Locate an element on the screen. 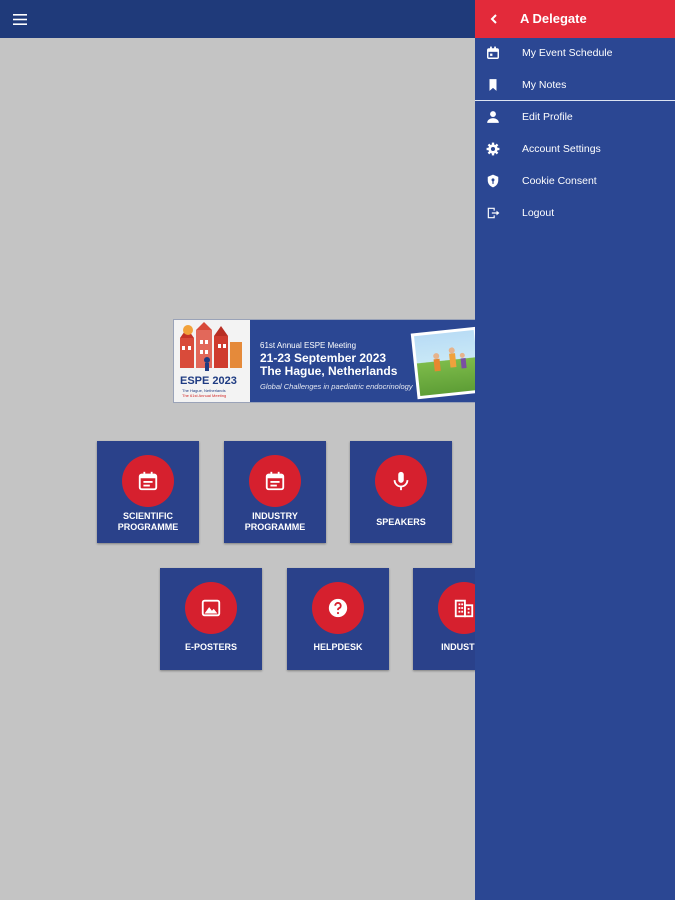  drawer-item-logout: Logout is located at coordinates (575, 213).